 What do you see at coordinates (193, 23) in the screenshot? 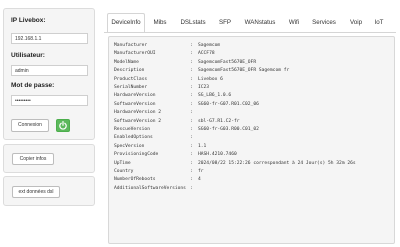
I see `tab-dslstats: DSLstats` at bounding box center [193, 23].